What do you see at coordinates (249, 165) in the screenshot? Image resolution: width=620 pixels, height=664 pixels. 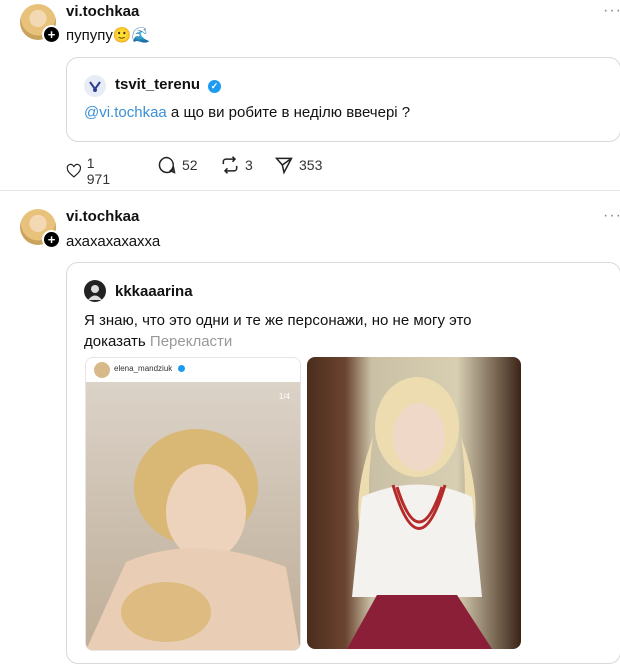 I see `repost-count: 3` at bounding box center [249, 165].